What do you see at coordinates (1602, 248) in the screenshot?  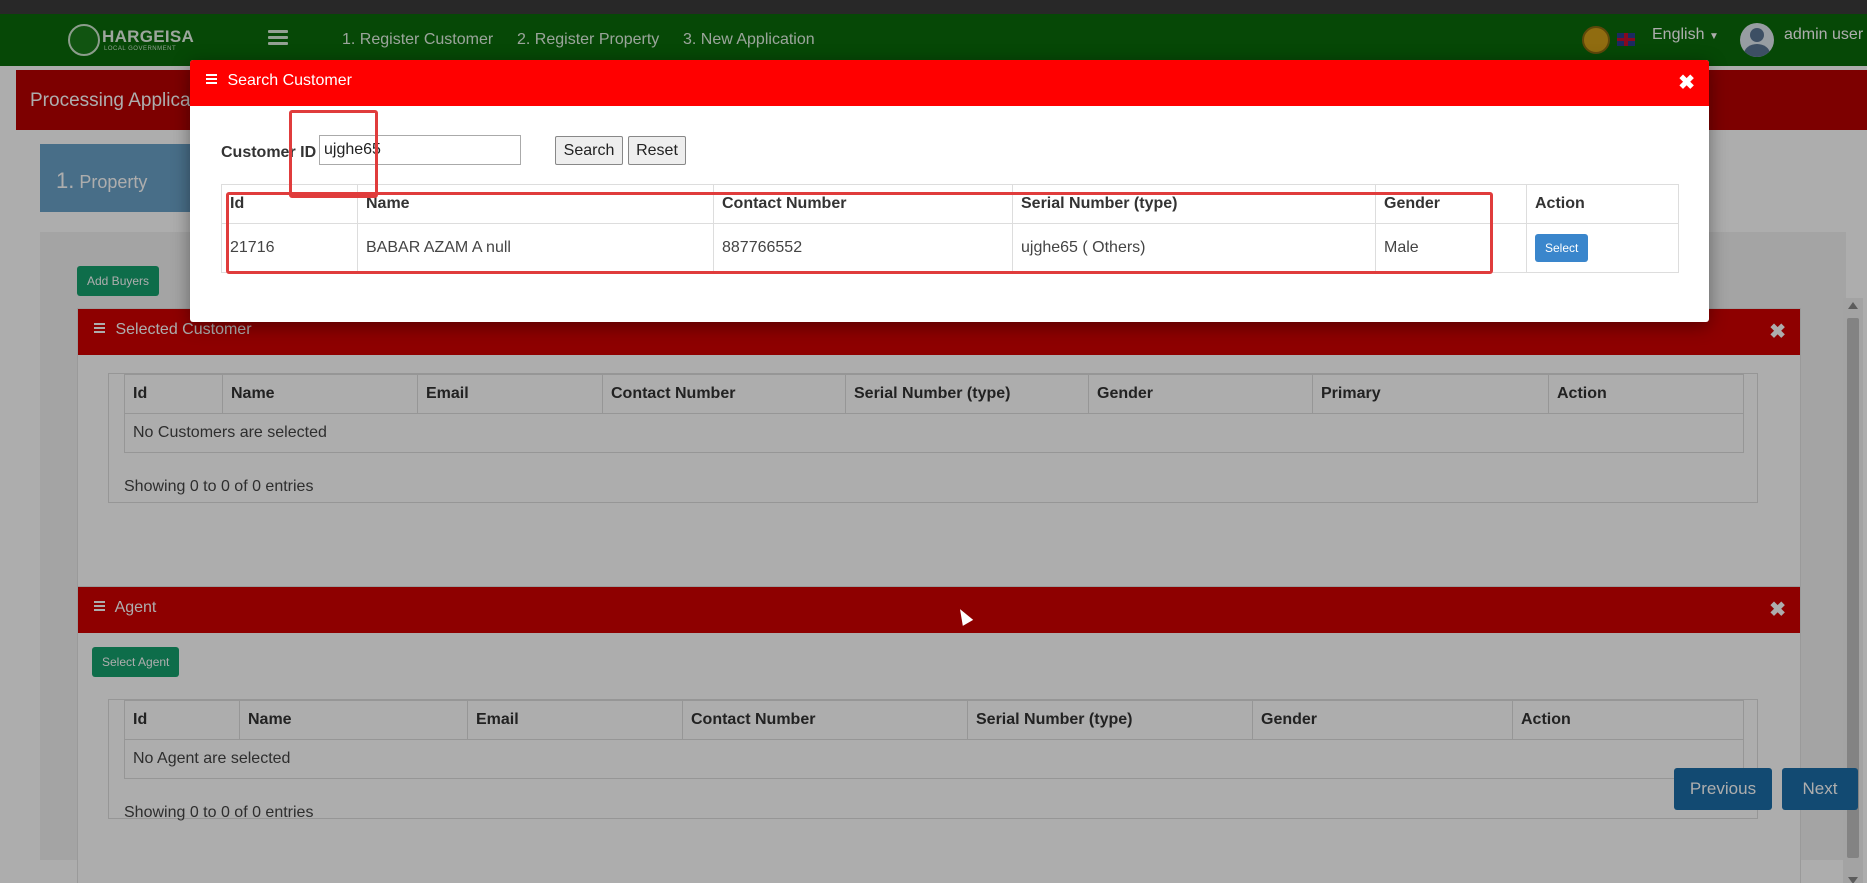 I see `cell-action: Select` at bounding box center [1602, 248].